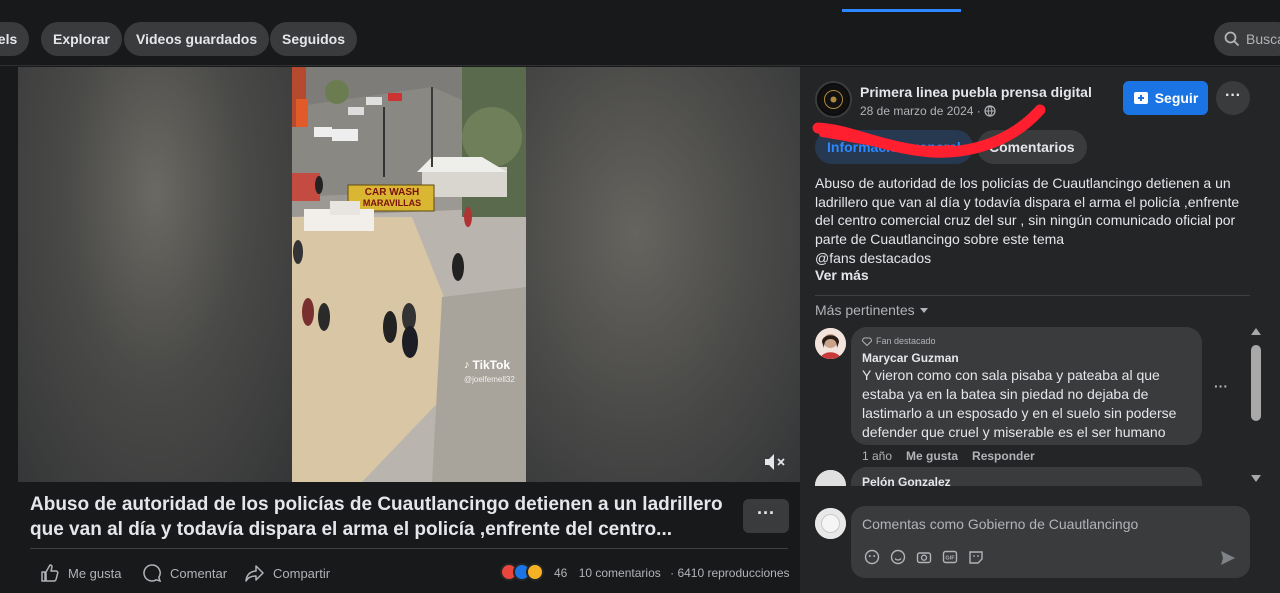 The width and height of the screenshot is (1280, 593). What do you see at coordinates (1256, 331) in the screenshot?
I see `scroll-up-arrow` at bounding box center [1256, 331].